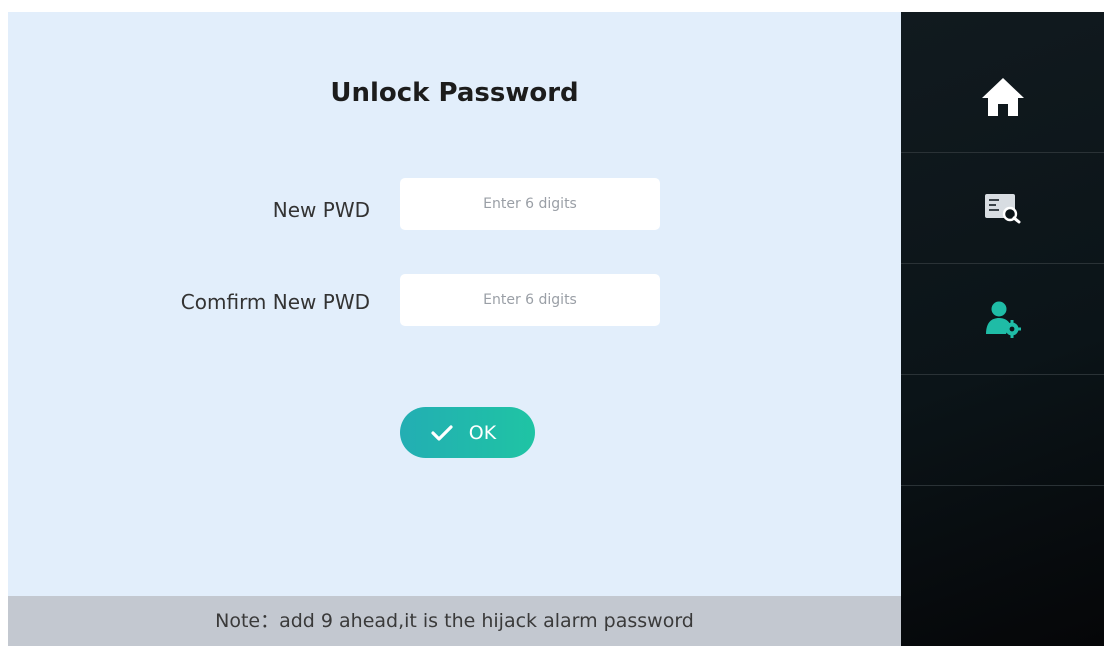 The height and width of the screenshot is (646, 1104). I want to click on new-pwd-input, so click(530, 204).